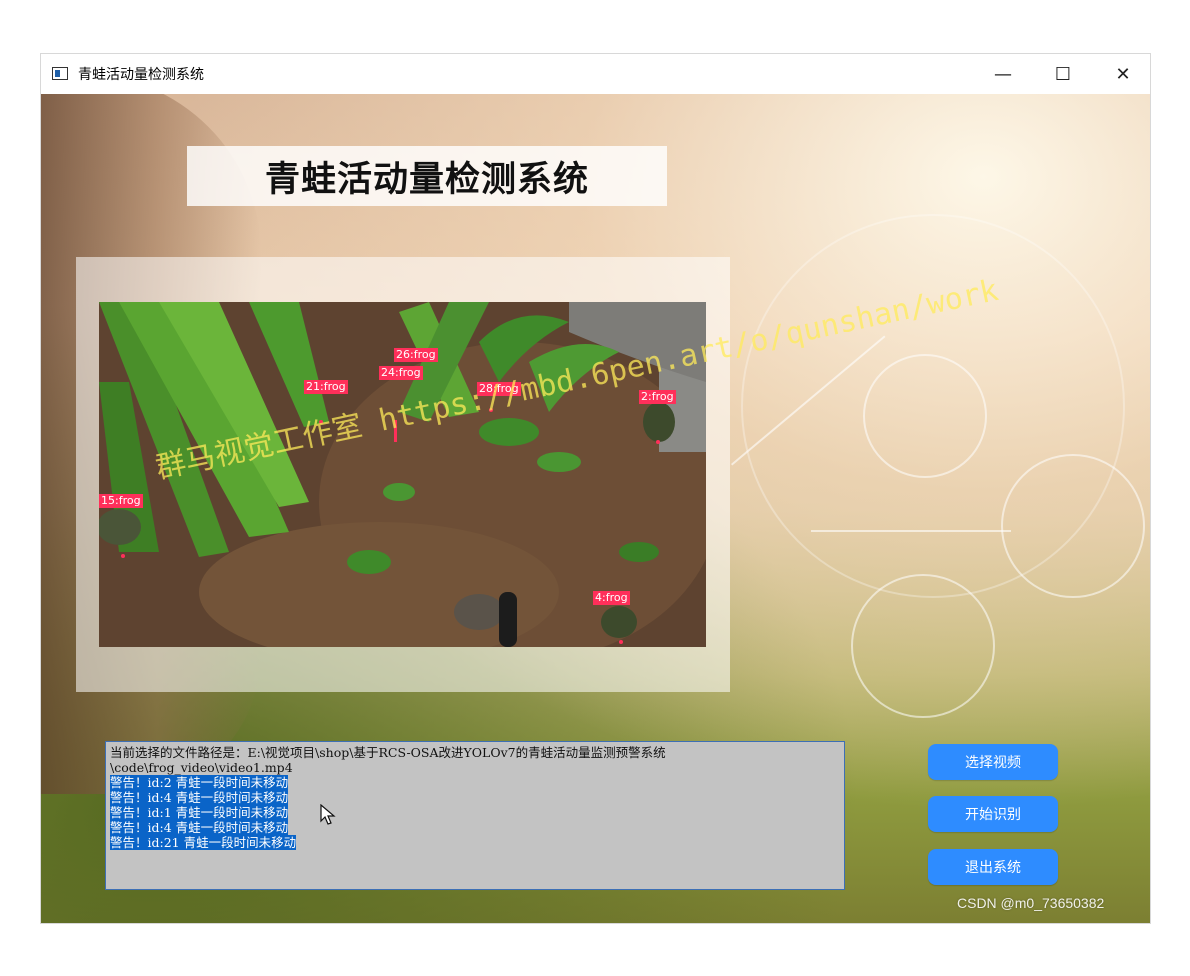  I want to click on select-video-button: 选择视频, so click(993, 762).